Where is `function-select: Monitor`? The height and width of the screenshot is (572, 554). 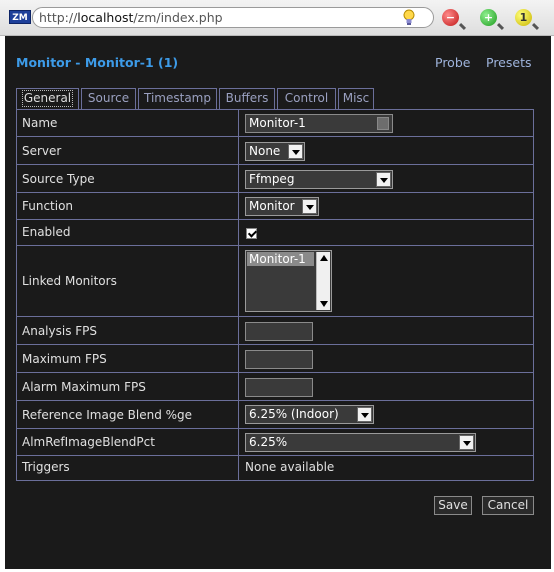
function-select: Monitor is located at coordinates (282, 206).